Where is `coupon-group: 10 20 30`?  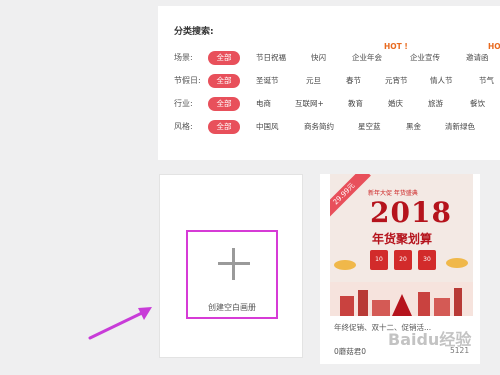
coupon-group: 10 20 30 is located at coordinates (403, 261).